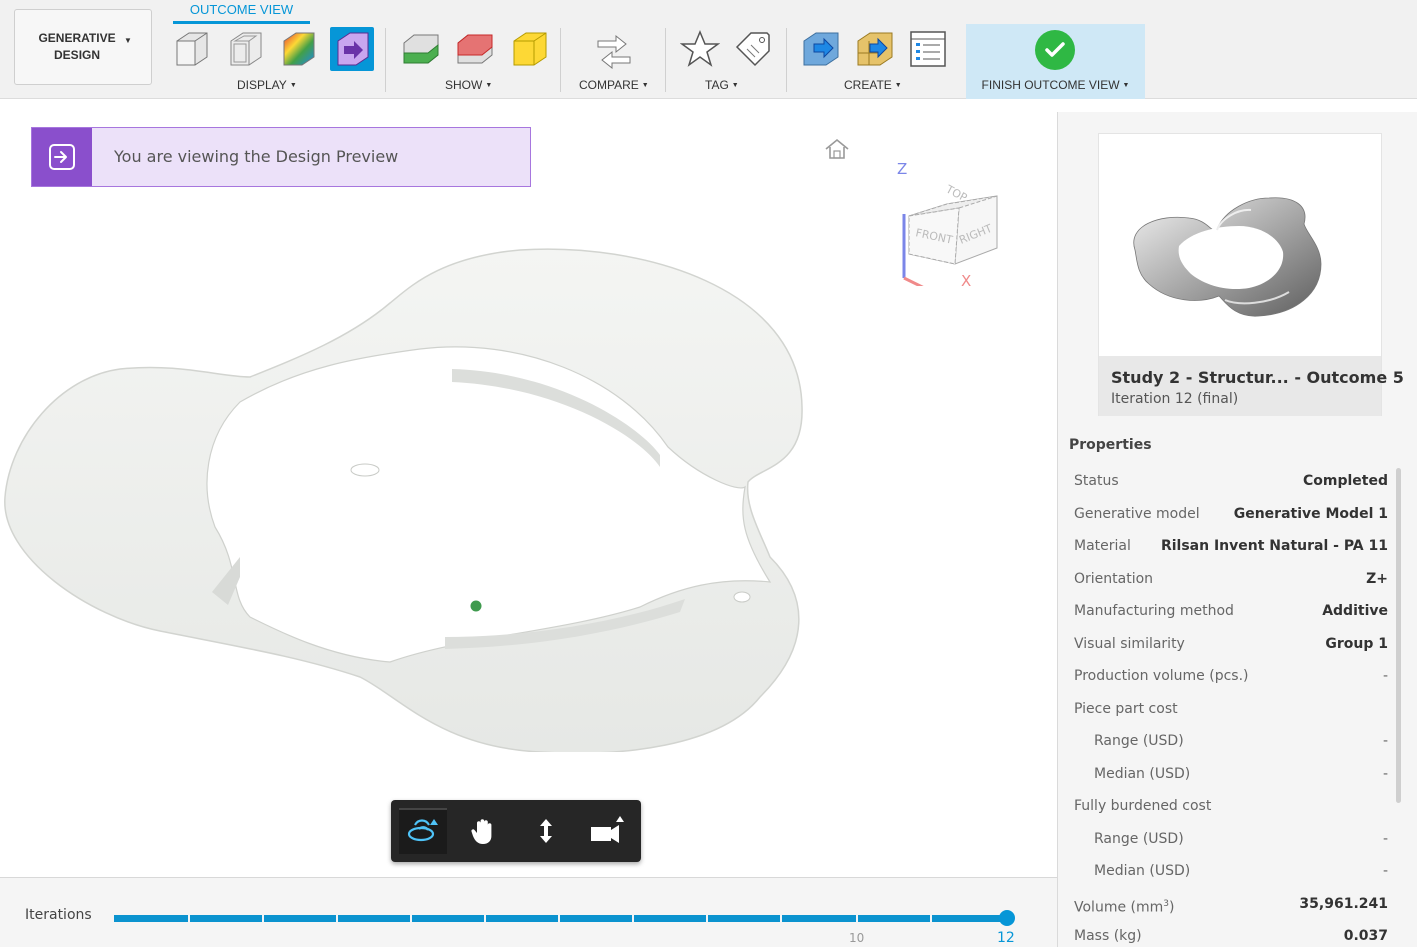 This screenshot has height=947, width=1417. What do you see at coordinates (241, 12) in the screenshot?
I see `tab-outcome-view: OUTCOME VIEW` at bounding box center [241, 12].